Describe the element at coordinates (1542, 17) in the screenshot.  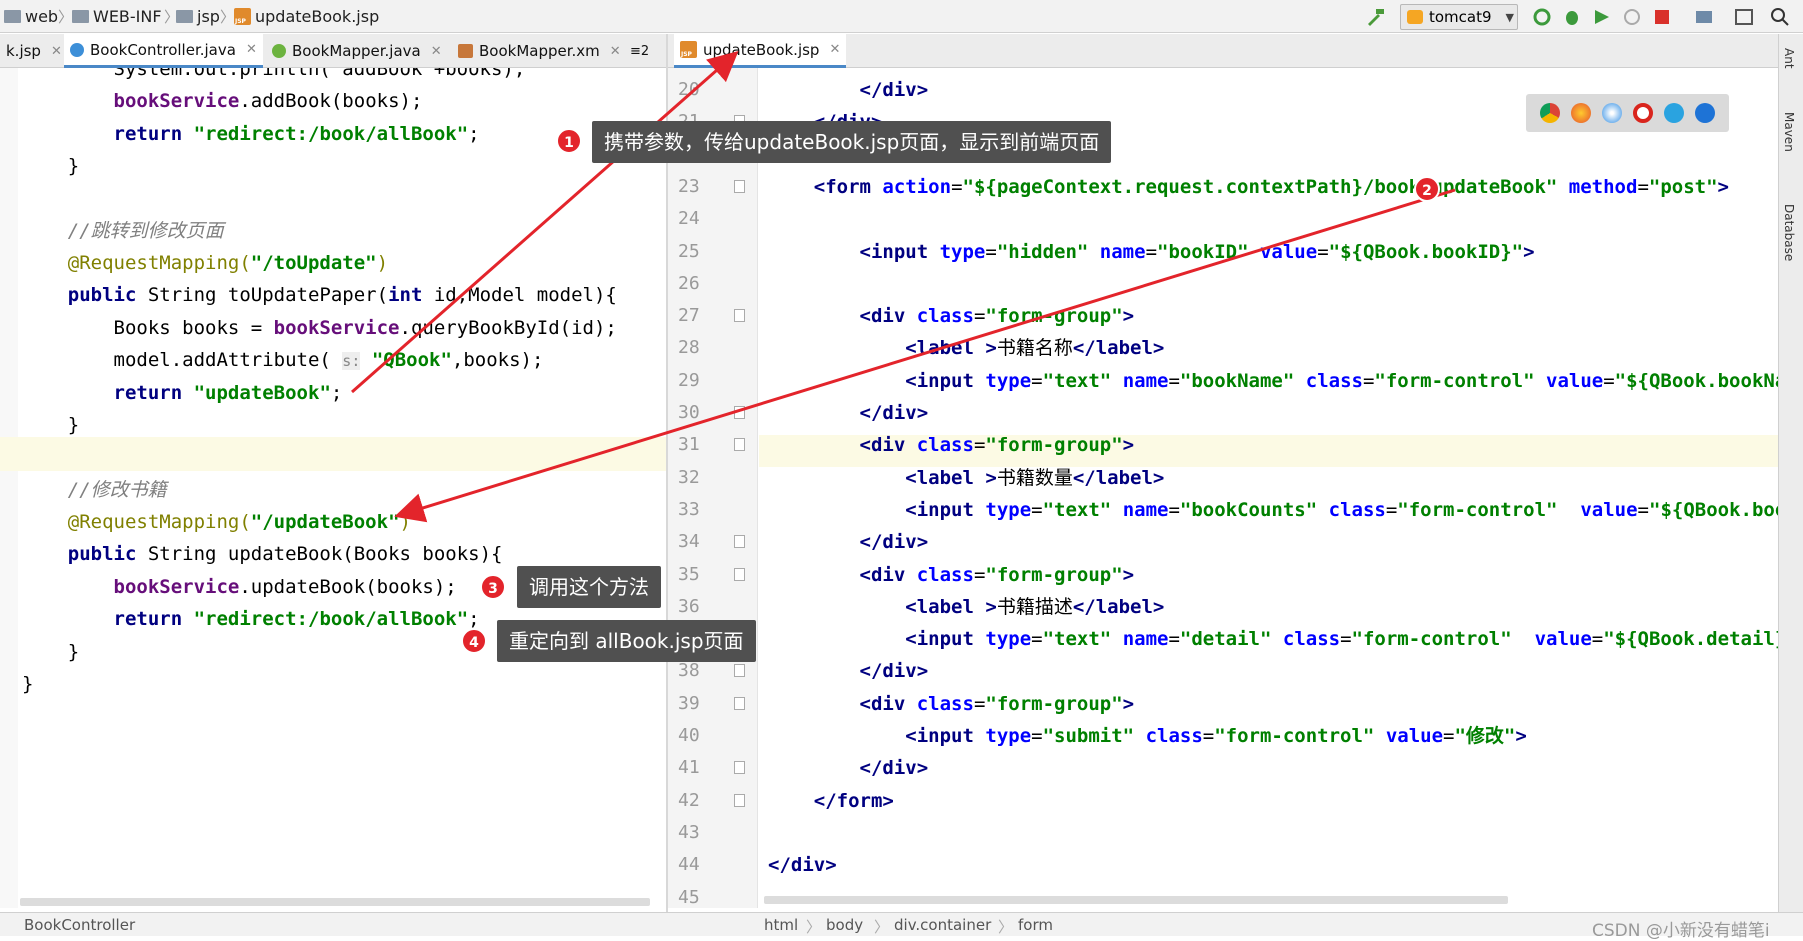
I see `rerun-icon` at that location.